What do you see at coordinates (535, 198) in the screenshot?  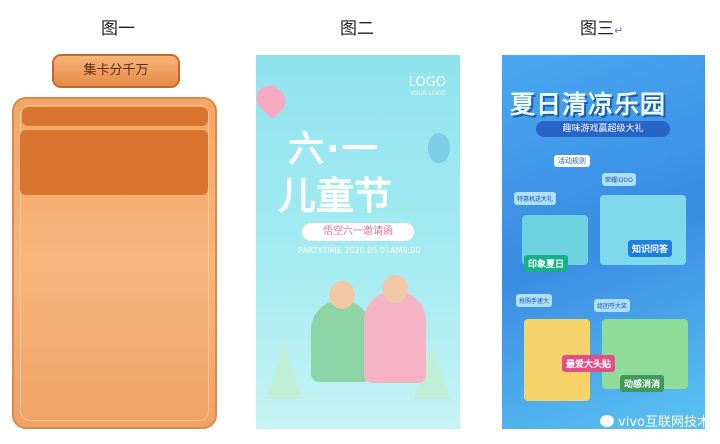 I see `info-card-1: 特惠机送大礼` at bounding box center [535, 198].